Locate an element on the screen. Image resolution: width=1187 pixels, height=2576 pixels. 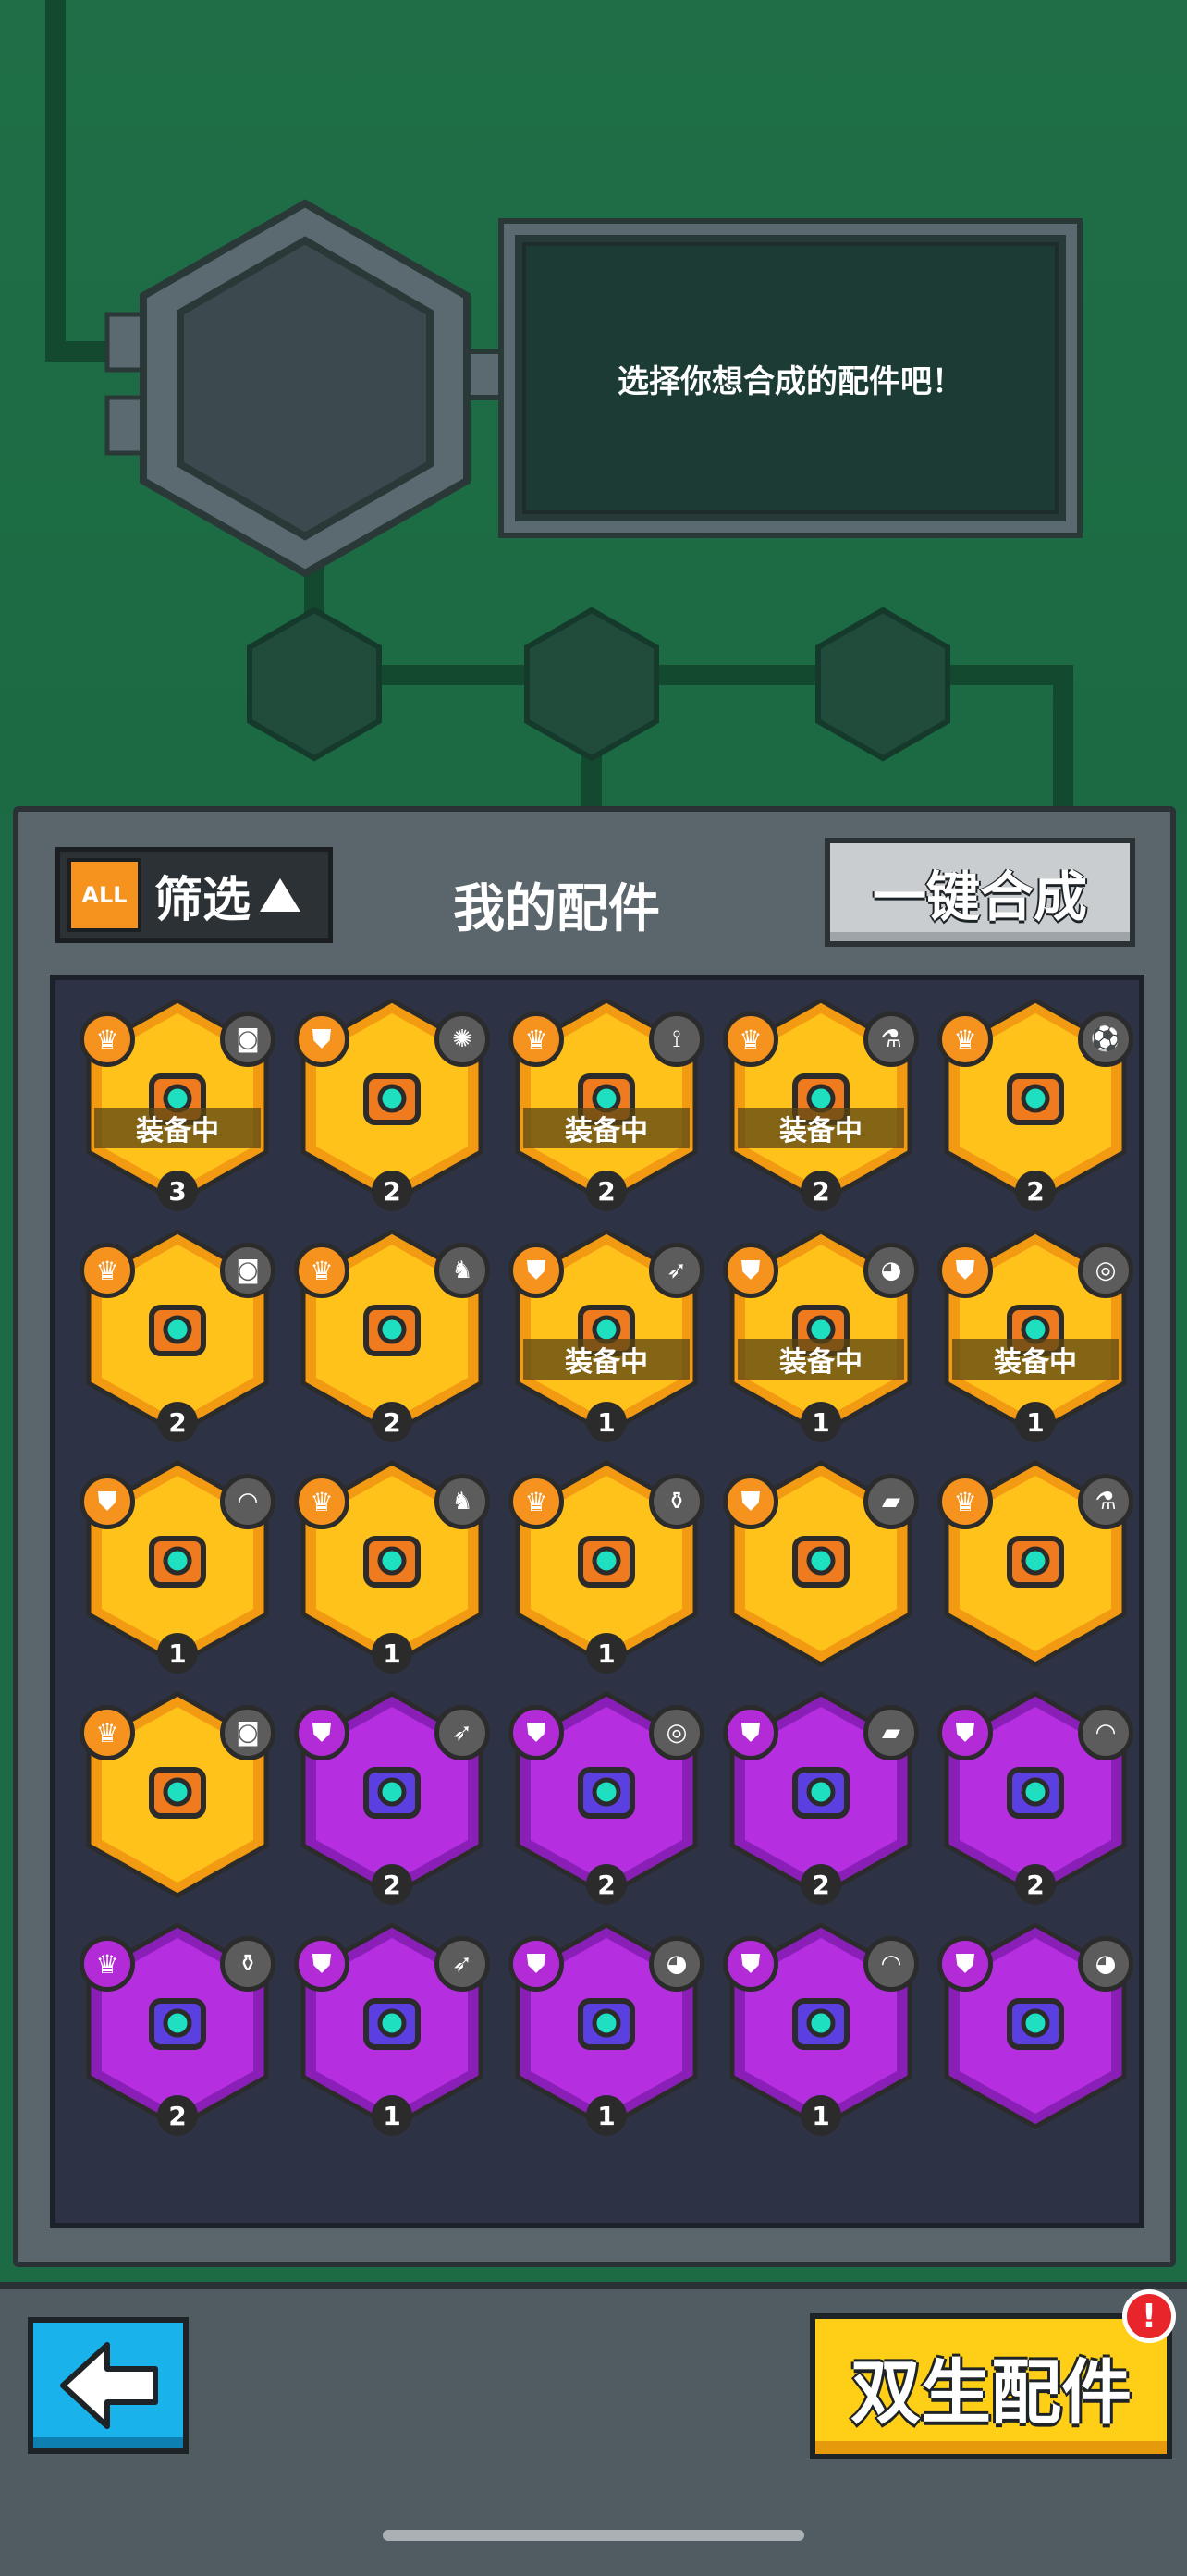
filter-all-badge: ALL is located at coordinates (104, 895).